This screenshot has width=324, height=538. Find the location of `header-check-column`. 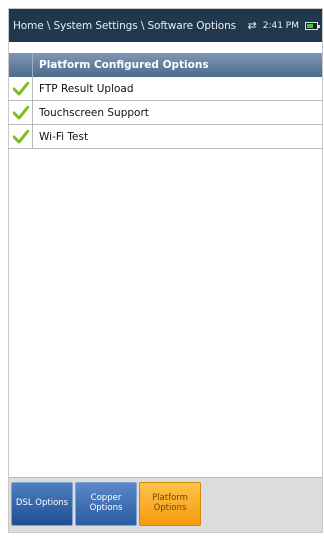

header-check-column is located at coordinates (21, 65).